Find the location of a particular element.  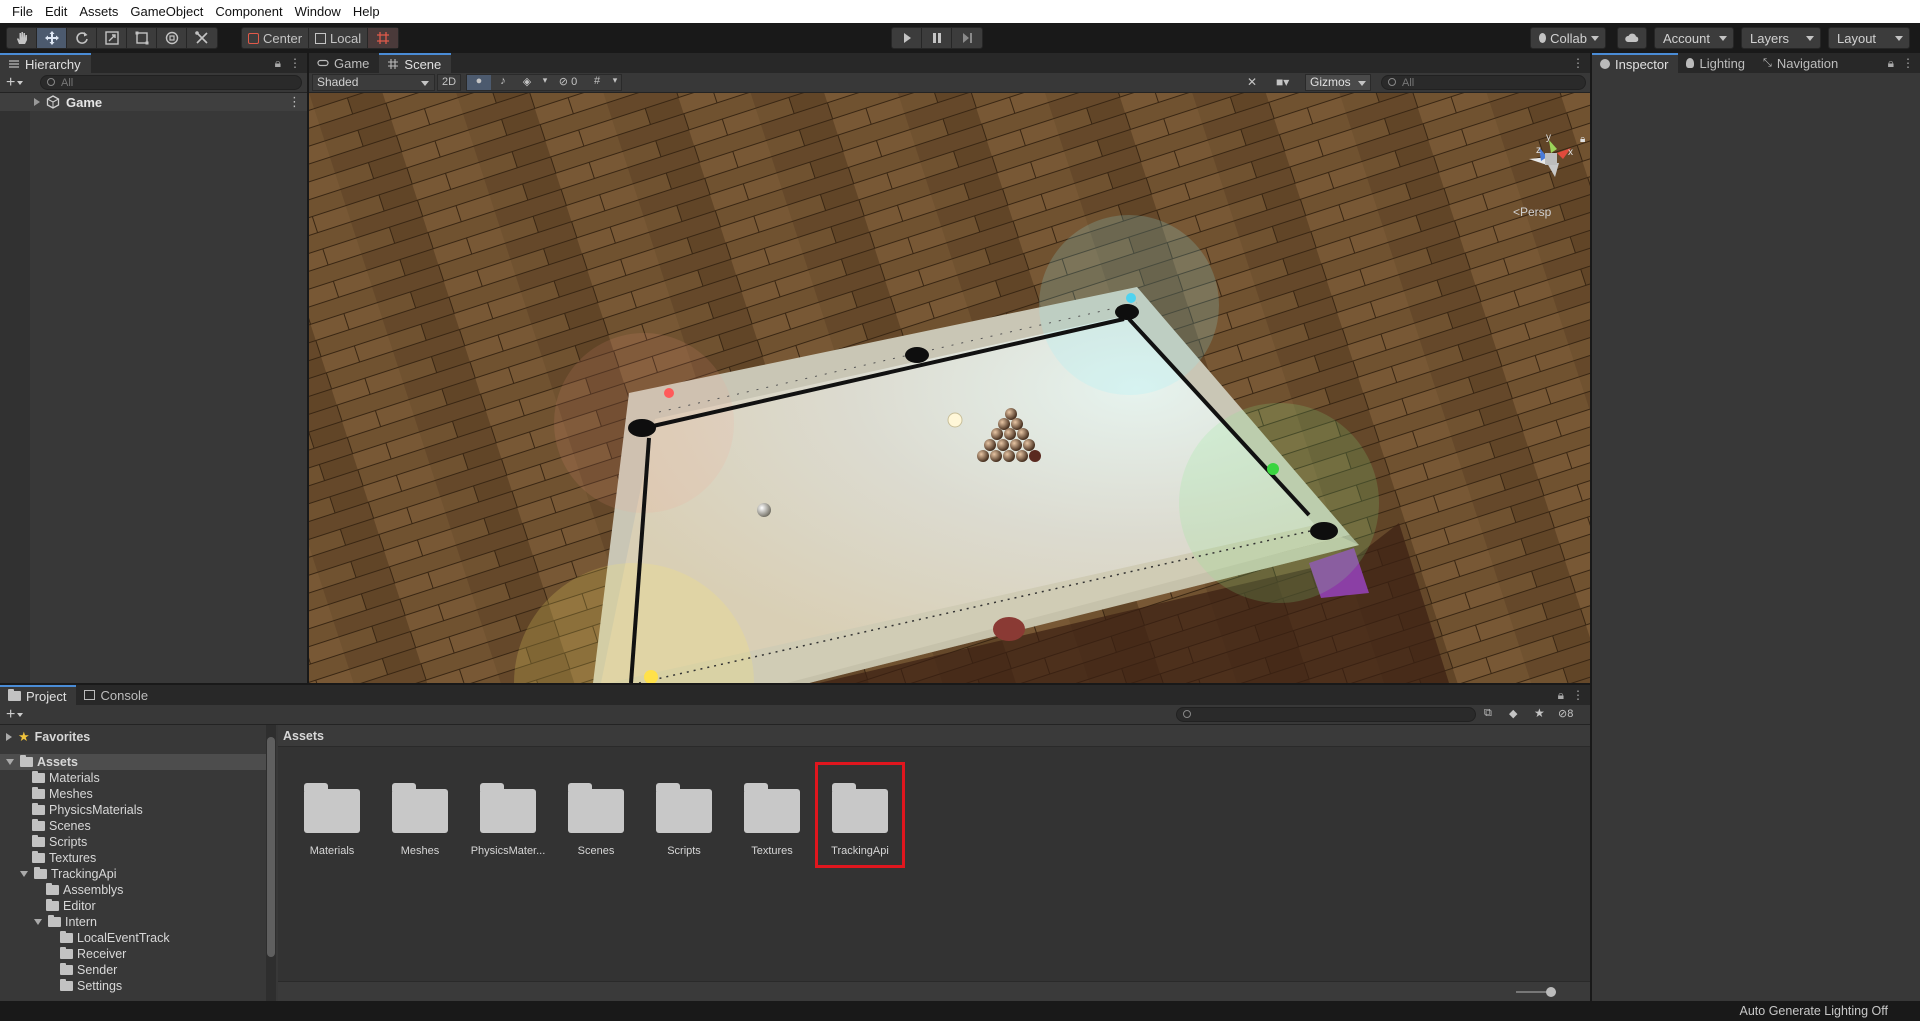

hierarchy-search-input: All is located at coordinates (171, 82).